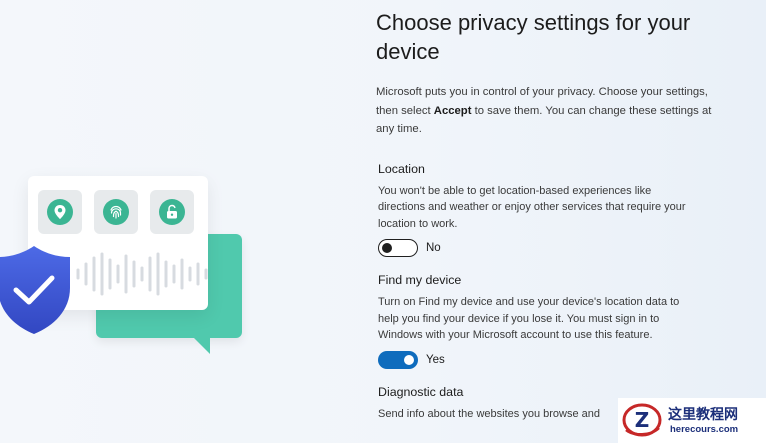  I want to click on setting-find-my-device-title: Find my device, so click(420, 280).